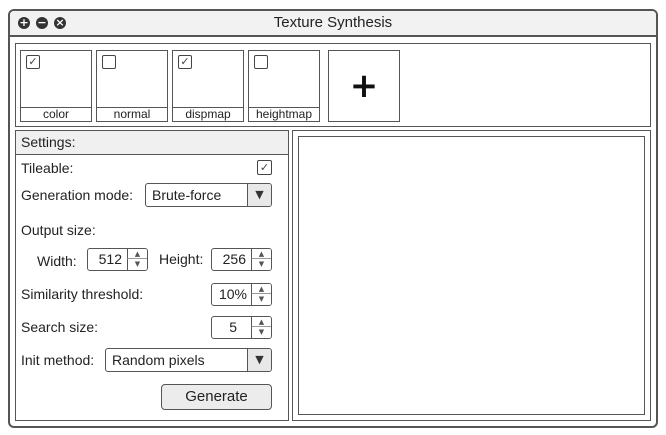 The height and width of the screenshot is (435, 666). What do you see at coordinates (109, 62) in the screenshot?
I see `tile-checkbox-normal` at bounding box center [109, 62].